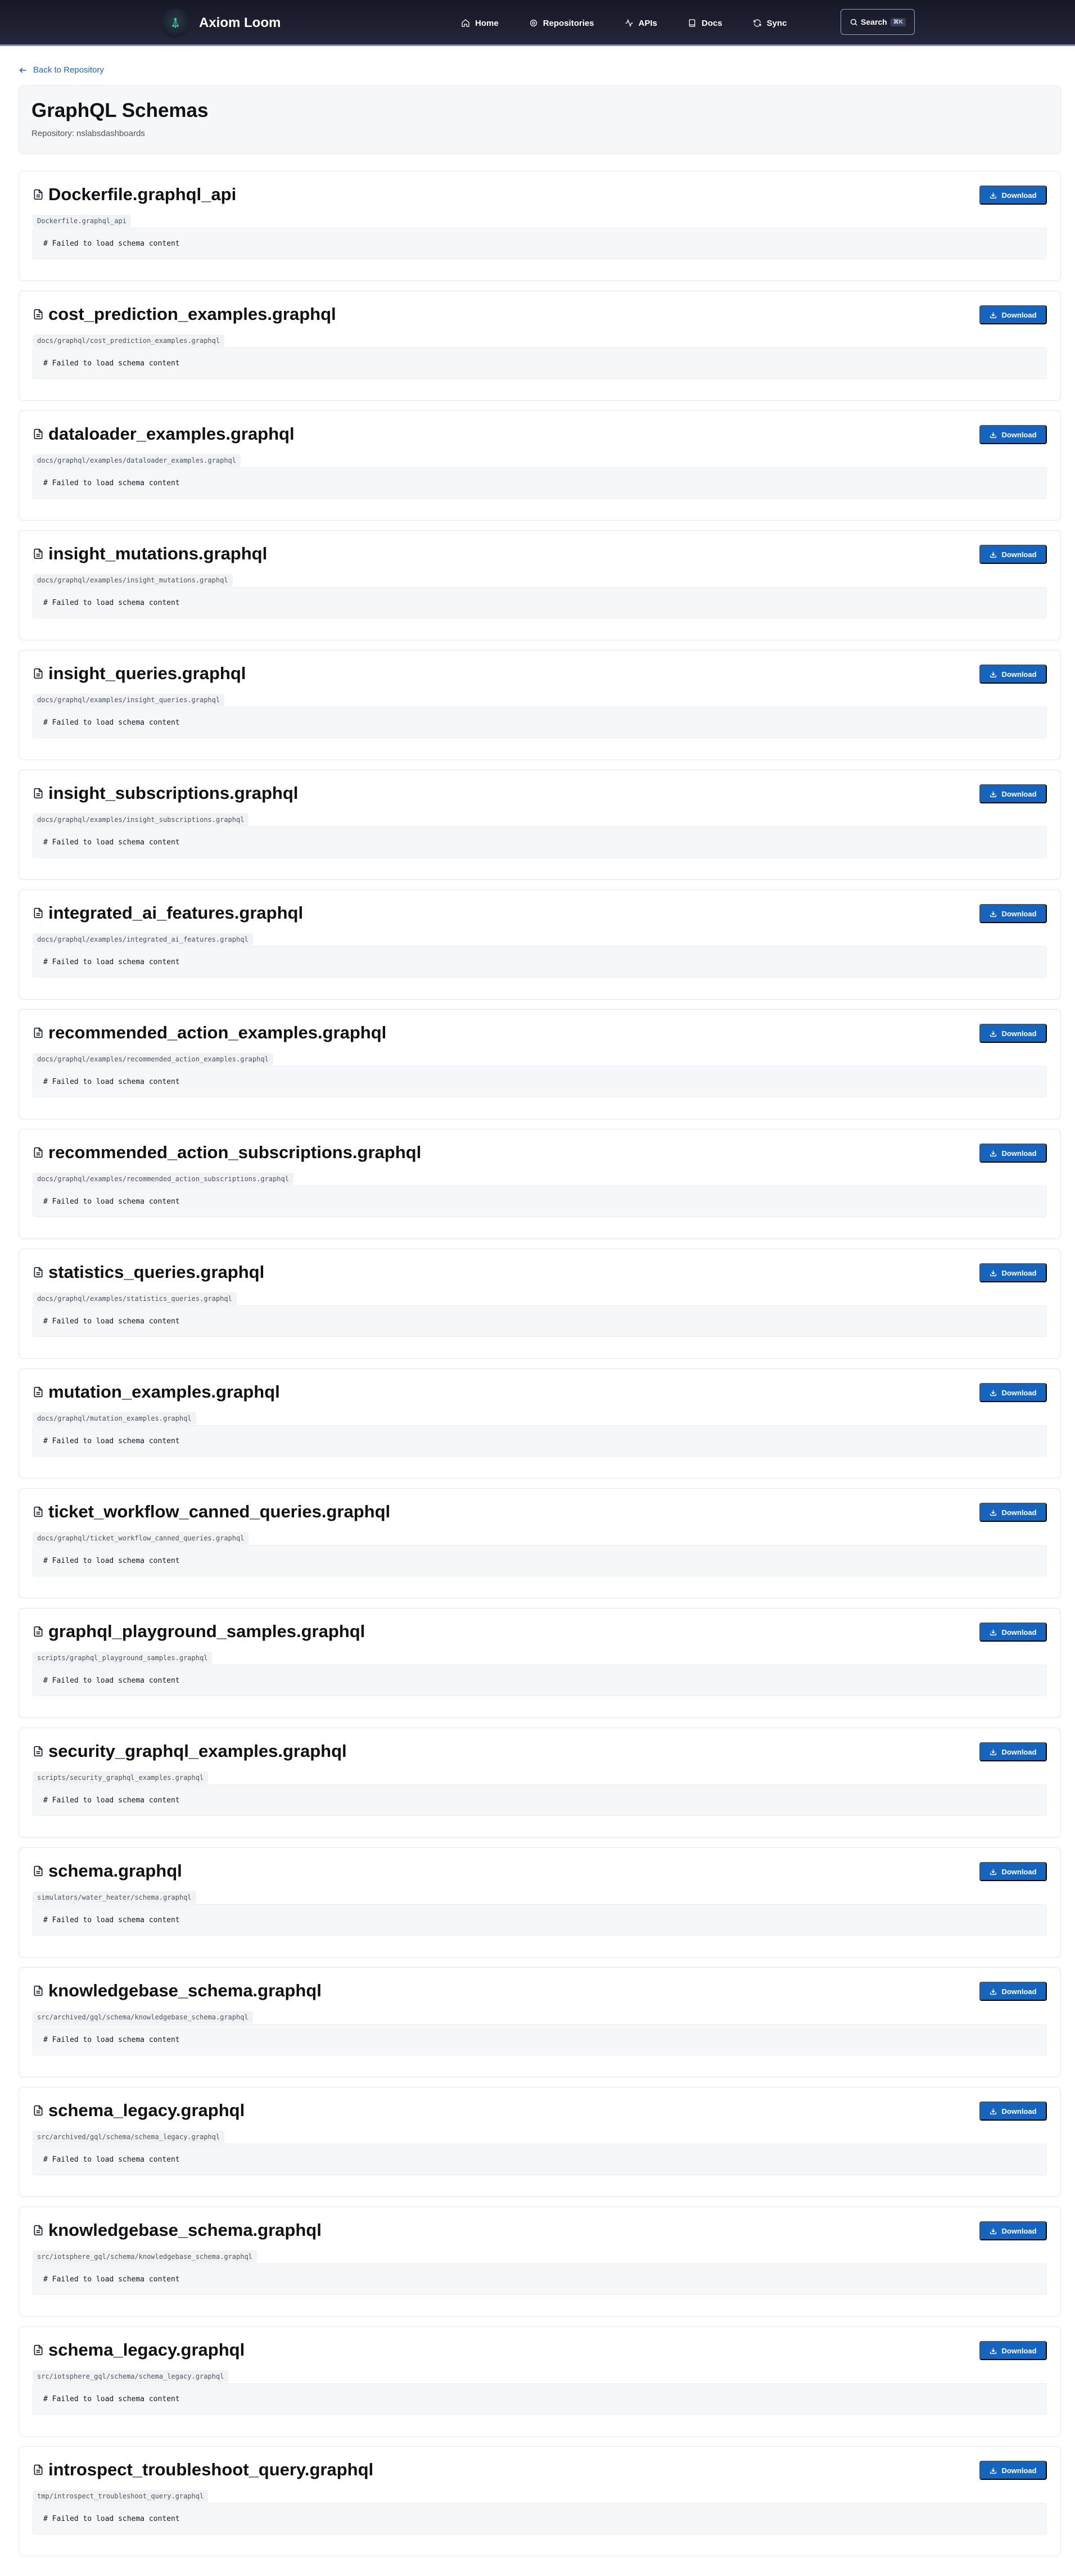 This screenshot has height=2576, width=1075. Describe the element at coordinates (139, 673) in the screenshot. I see `schema-title-row: insight_queries.graphql` at that location.